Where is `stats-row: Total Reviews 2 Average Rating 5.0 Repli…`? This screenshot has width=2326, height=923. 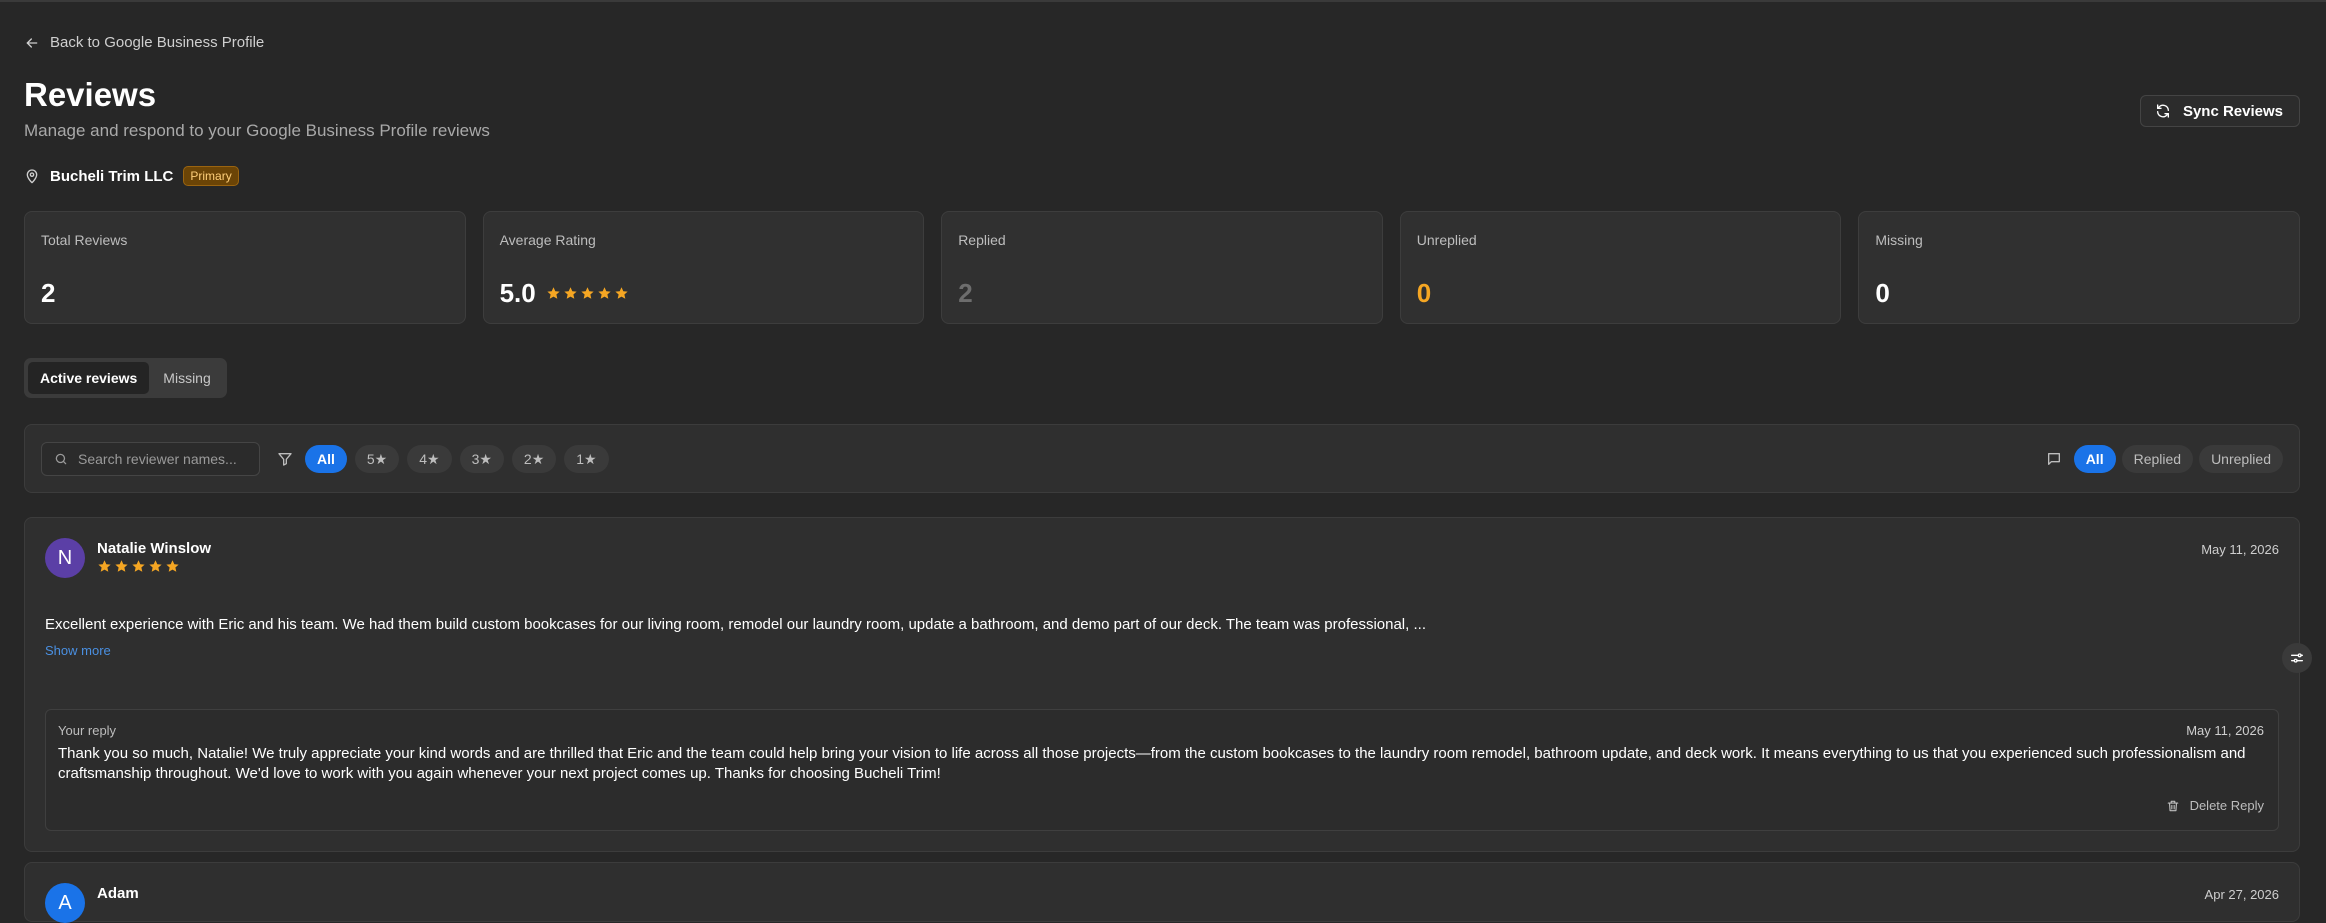 stats-row: Total Reviews 2 Average Rating 5.0 Repli… is located at coordinates (1162, 267).